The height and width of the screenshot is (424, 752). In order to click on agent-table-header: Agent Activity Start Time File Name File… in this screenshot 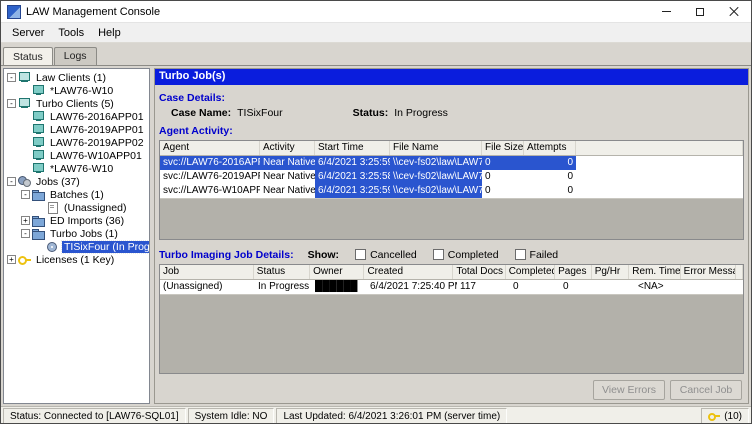, I will do `click(451, 149)`.